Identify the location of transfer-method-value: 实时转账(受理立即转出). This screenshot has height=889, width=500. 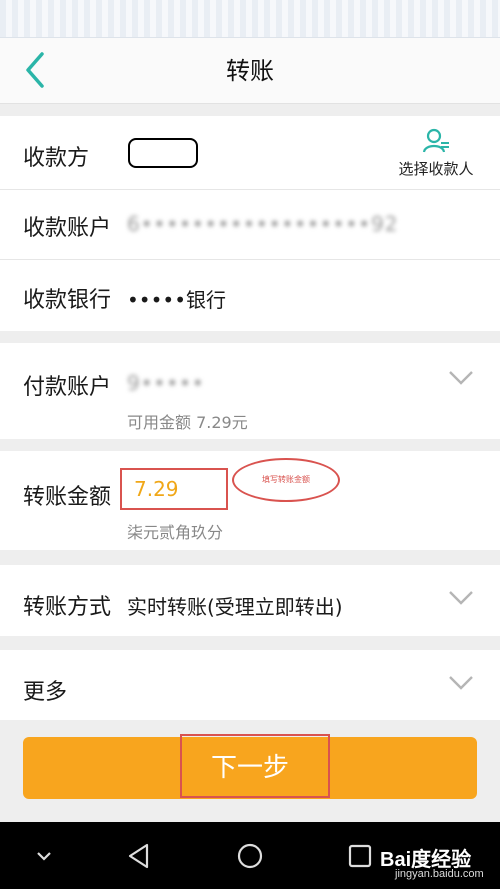
(235, 607).